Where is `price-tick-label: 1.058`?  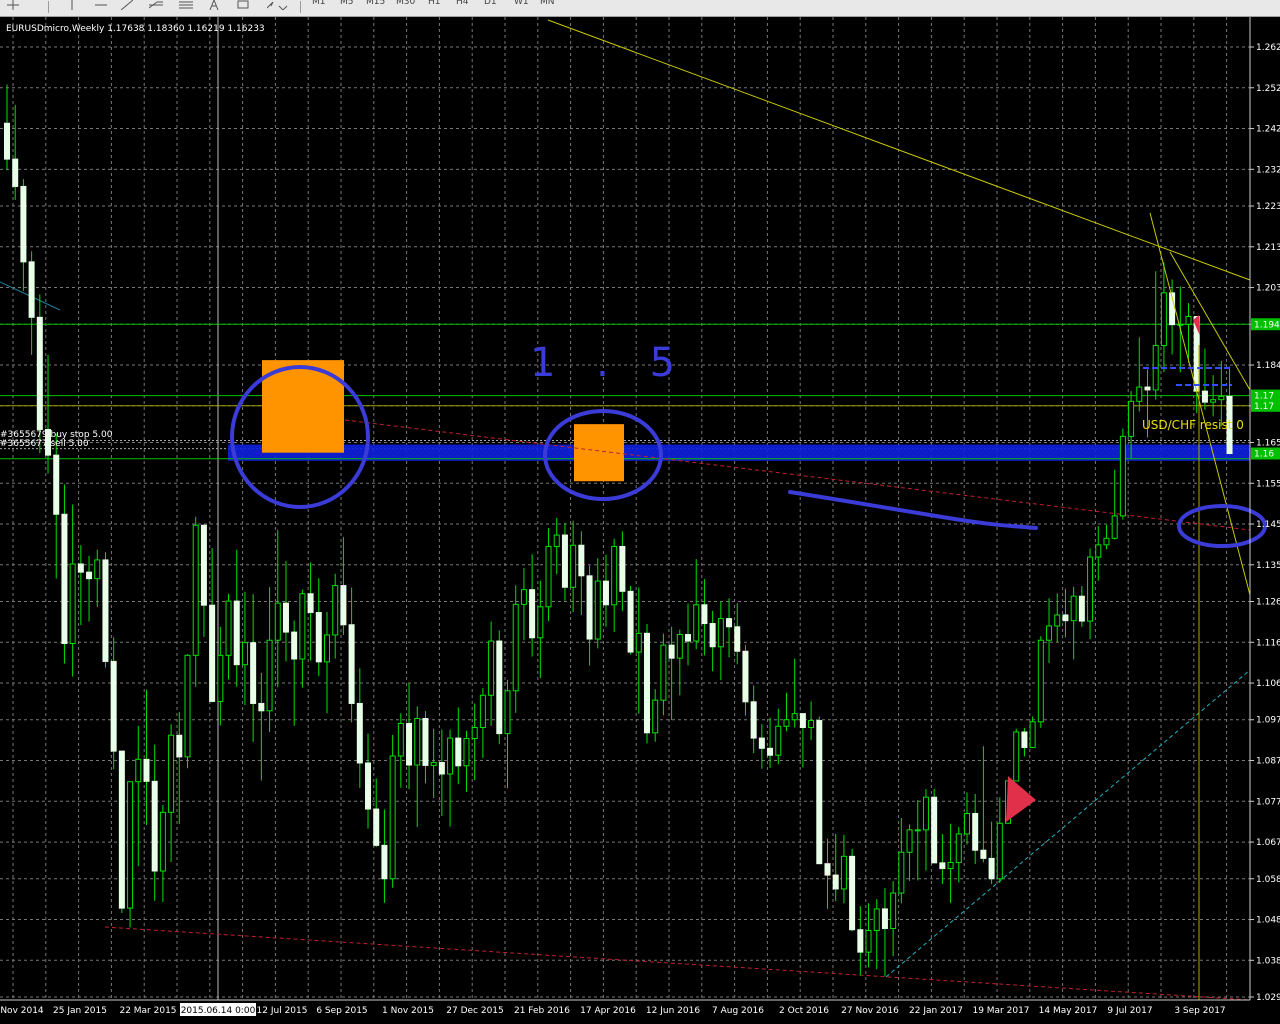
price-tick-label: 1.058 is located at coordinates (1268, 880).